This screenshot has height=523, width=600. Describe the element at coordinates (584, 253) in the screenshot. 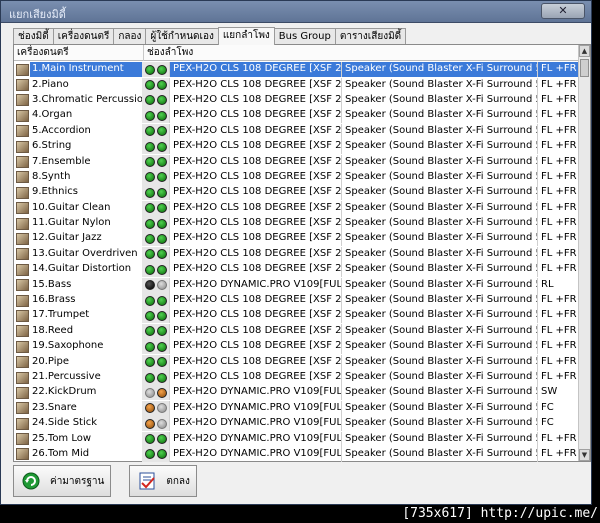

I see `vertical-scrollbar: ▲ ▼` at that location.